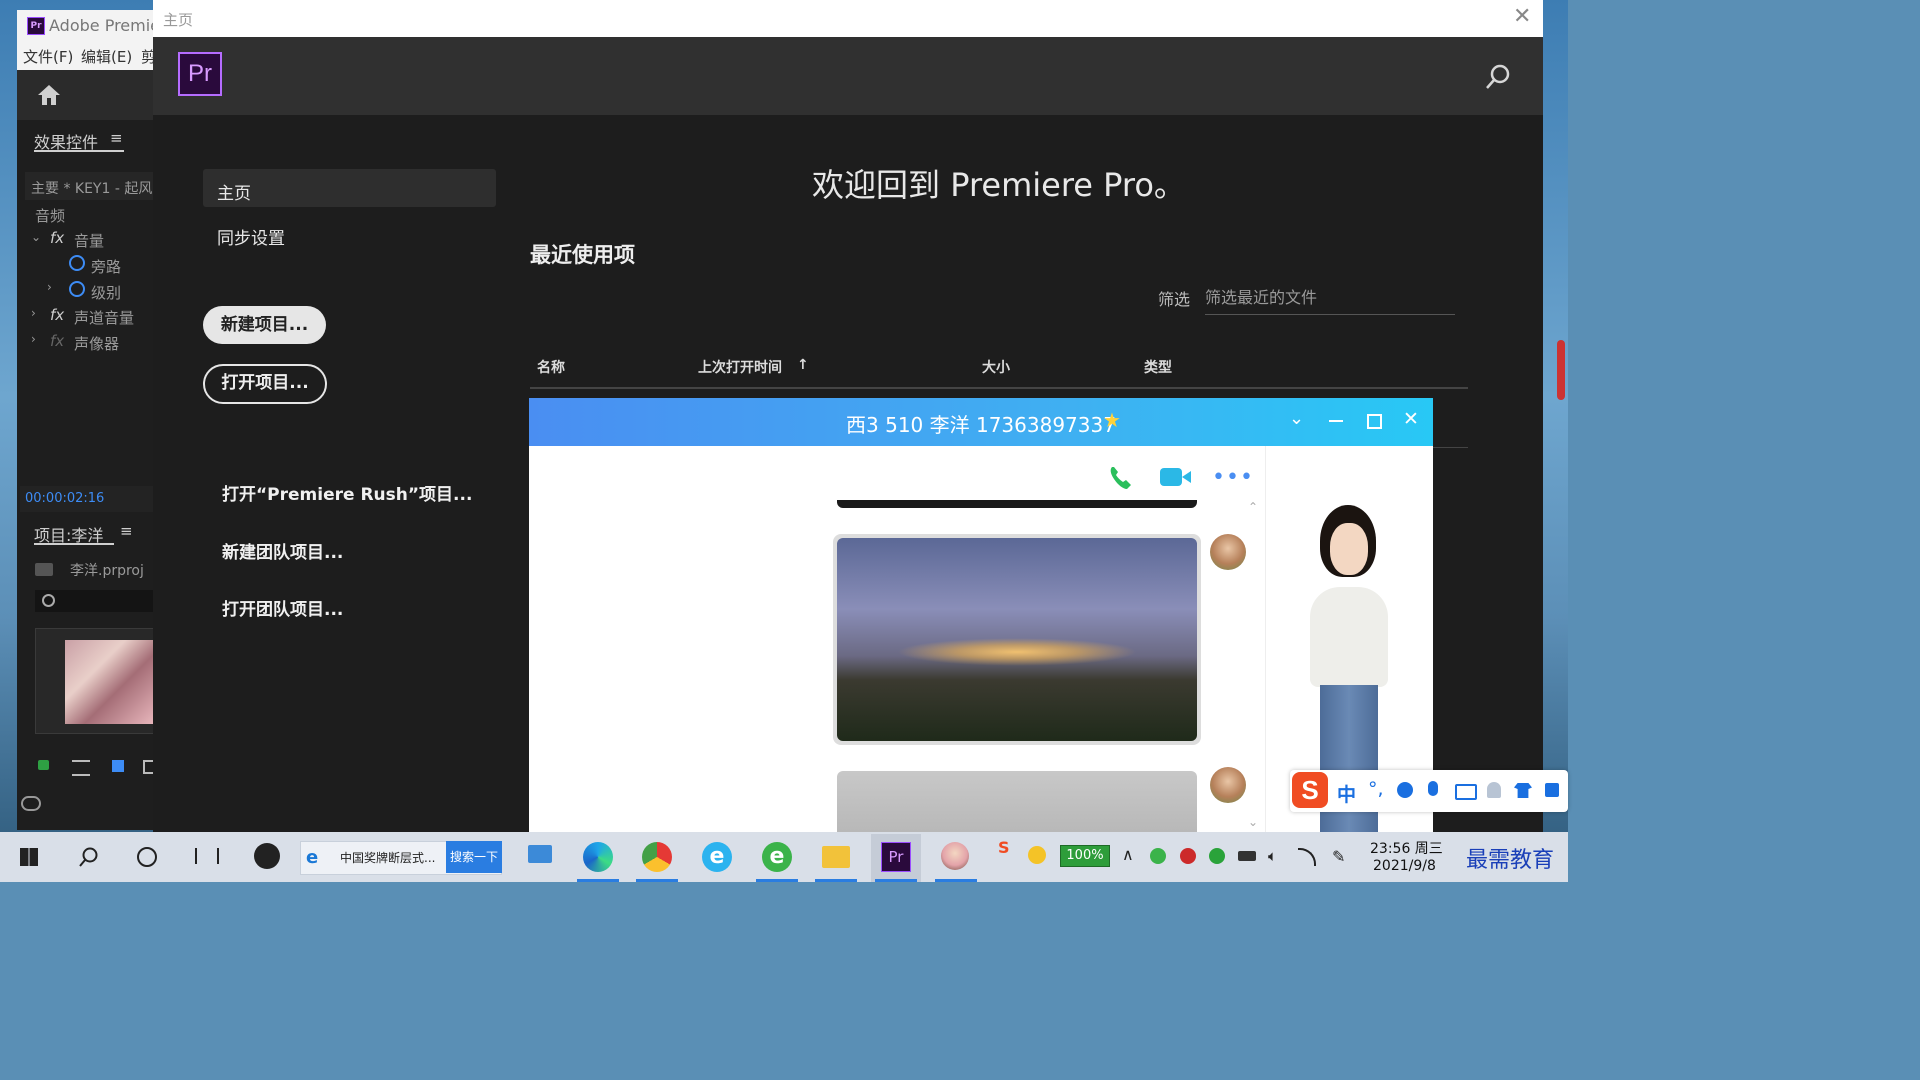 The width and height of the screenshot is (1920, 1080). What do you see at coordinates (1310, 790) in the screenshot?
I see `sogou-logo-icon: S` at bounding box center [1310, 790].